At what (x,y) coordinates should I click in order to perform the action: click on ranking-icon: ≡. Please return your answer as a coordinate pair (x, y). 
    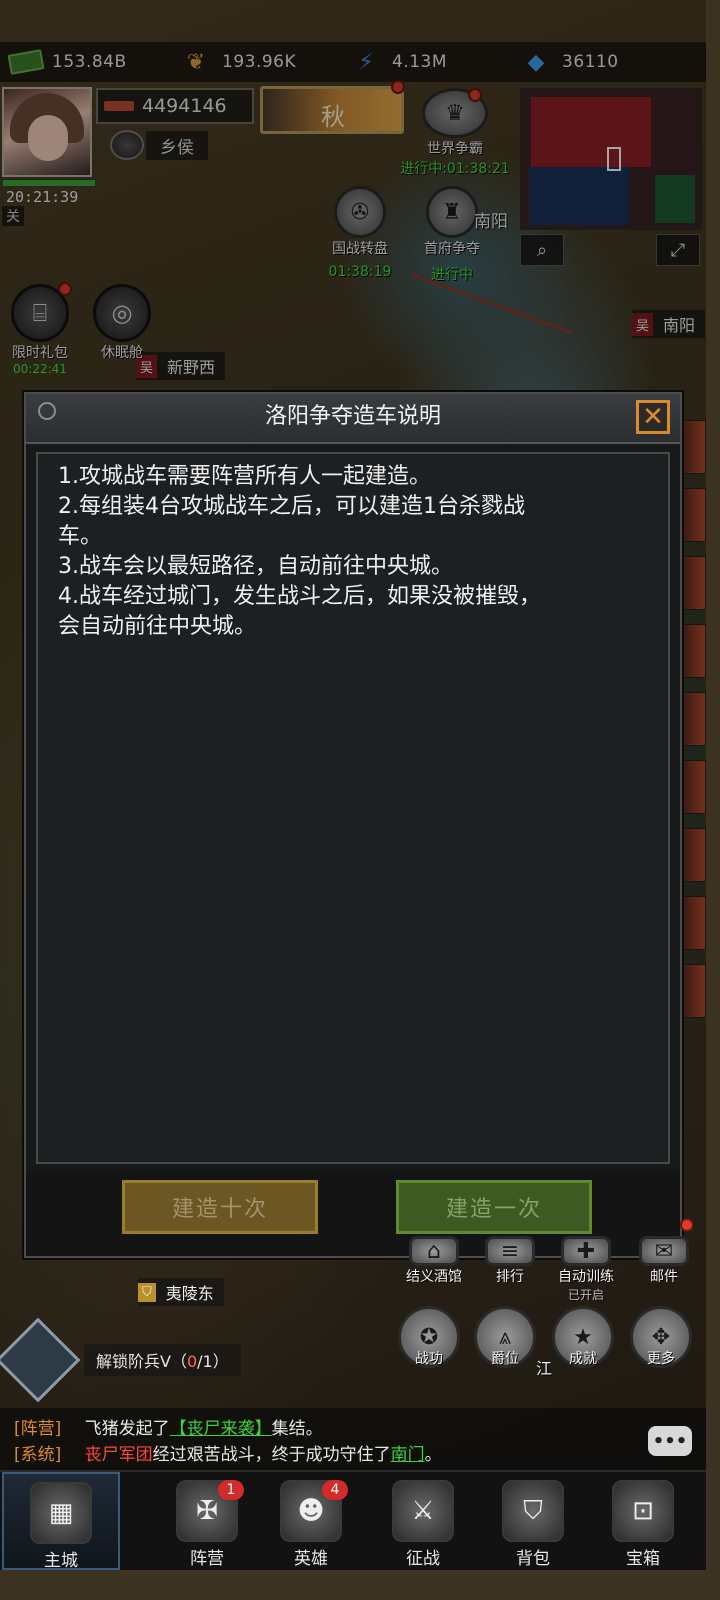
    Looking at the image, I should click on (510, 1251).